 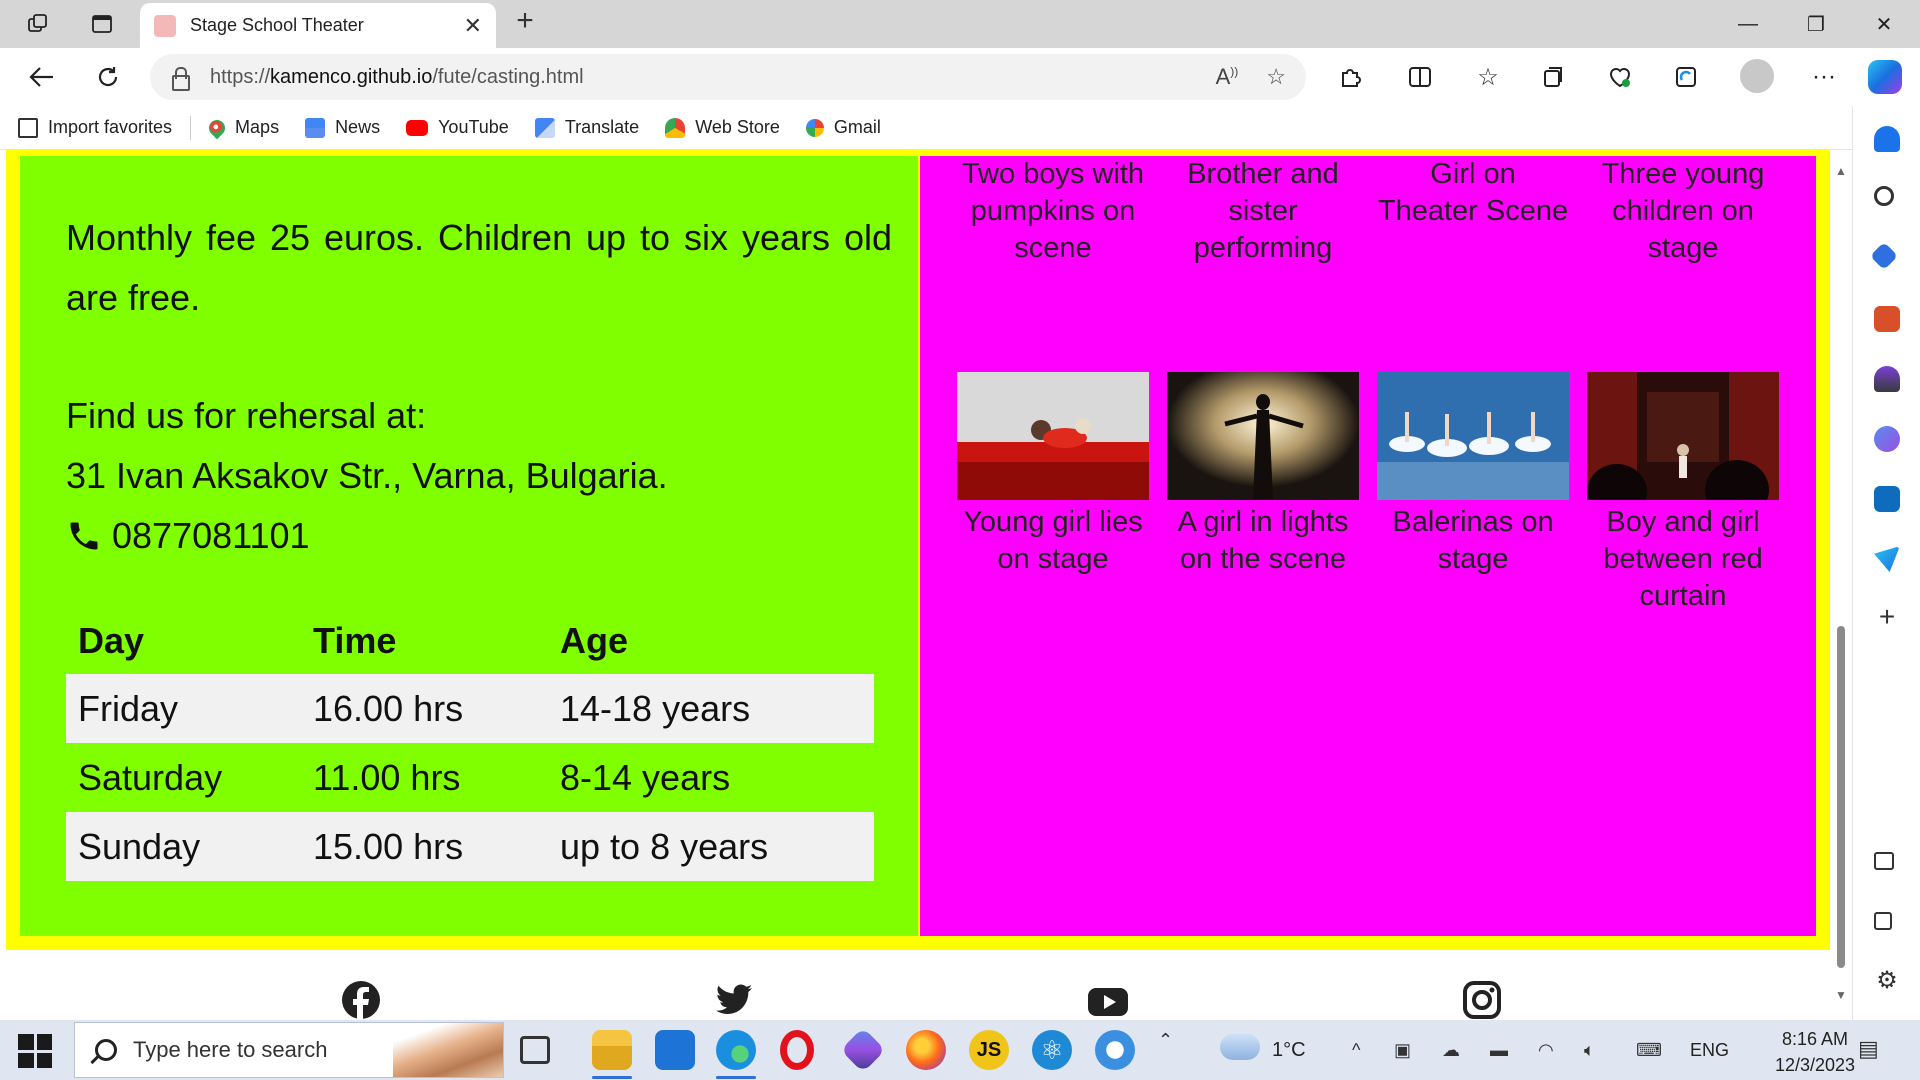 I want to click on react-icon: ⚛, so click(x=1052, y=1050).